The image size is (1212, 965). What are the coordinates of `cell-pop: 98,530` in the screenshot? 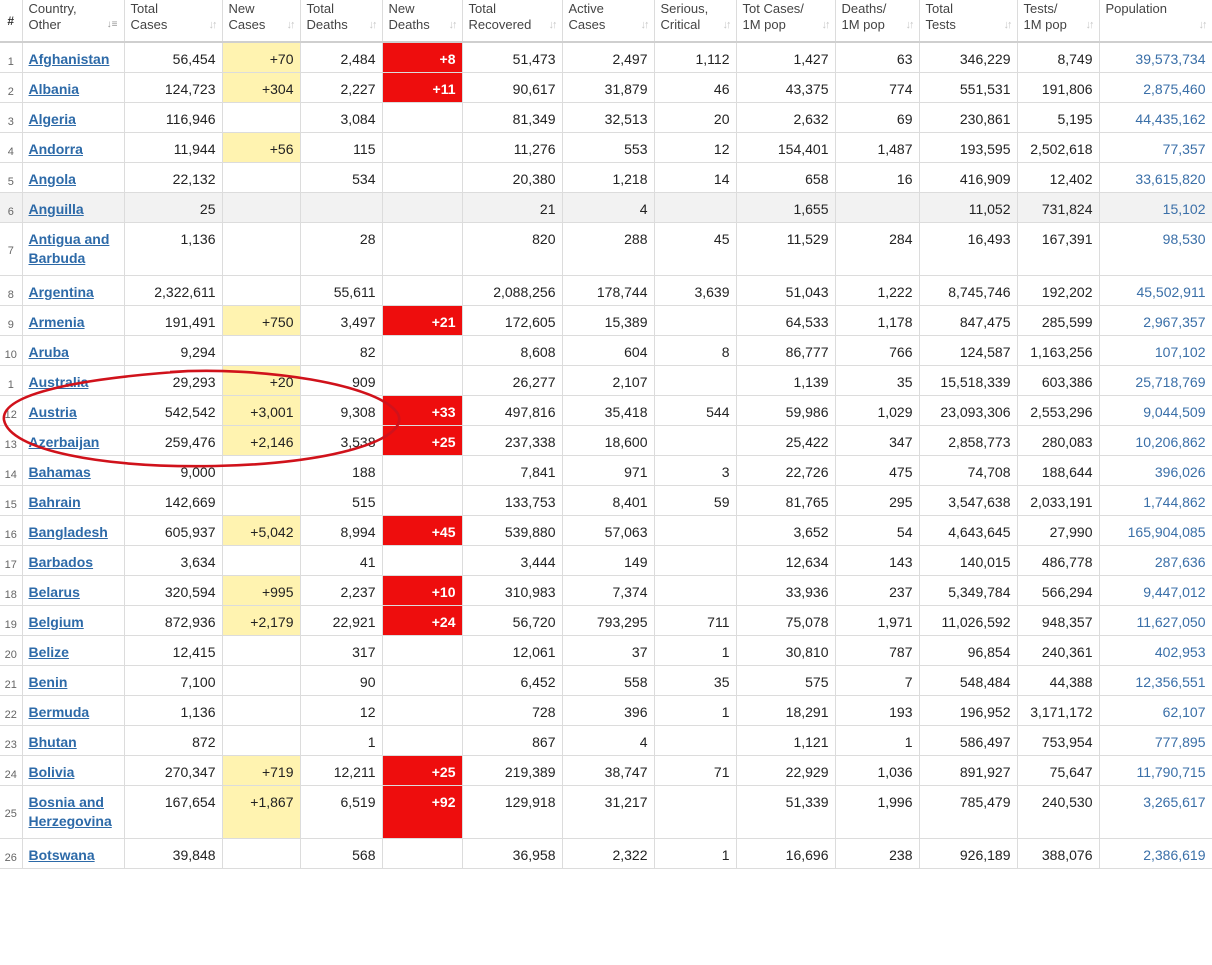 It's located at (1155, 249).